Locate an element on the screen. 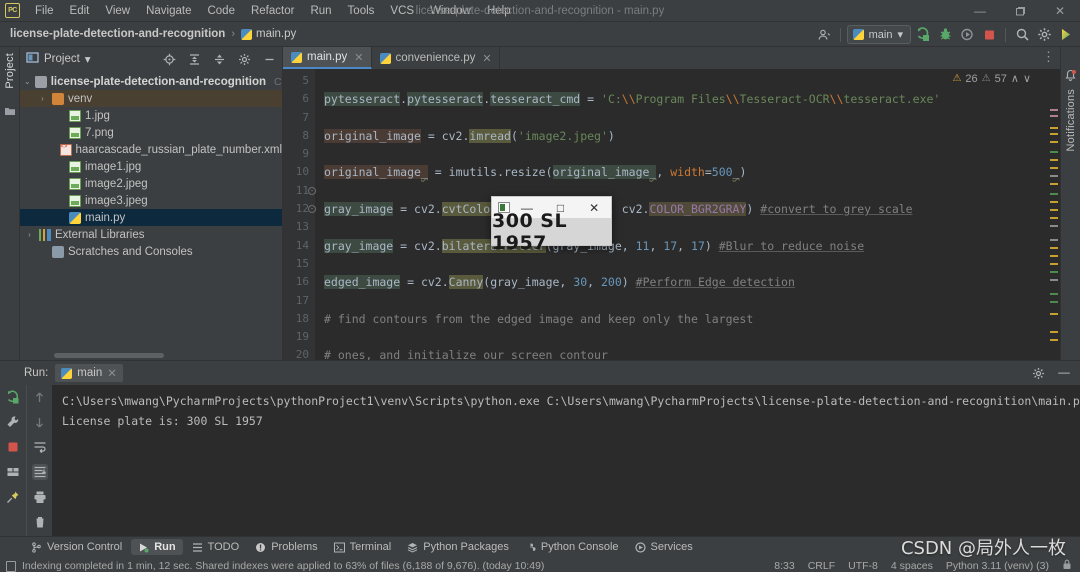 This screenshot has height=572, width=1080. tree-item: image2.jpeg is located at coordinates (151, 183).